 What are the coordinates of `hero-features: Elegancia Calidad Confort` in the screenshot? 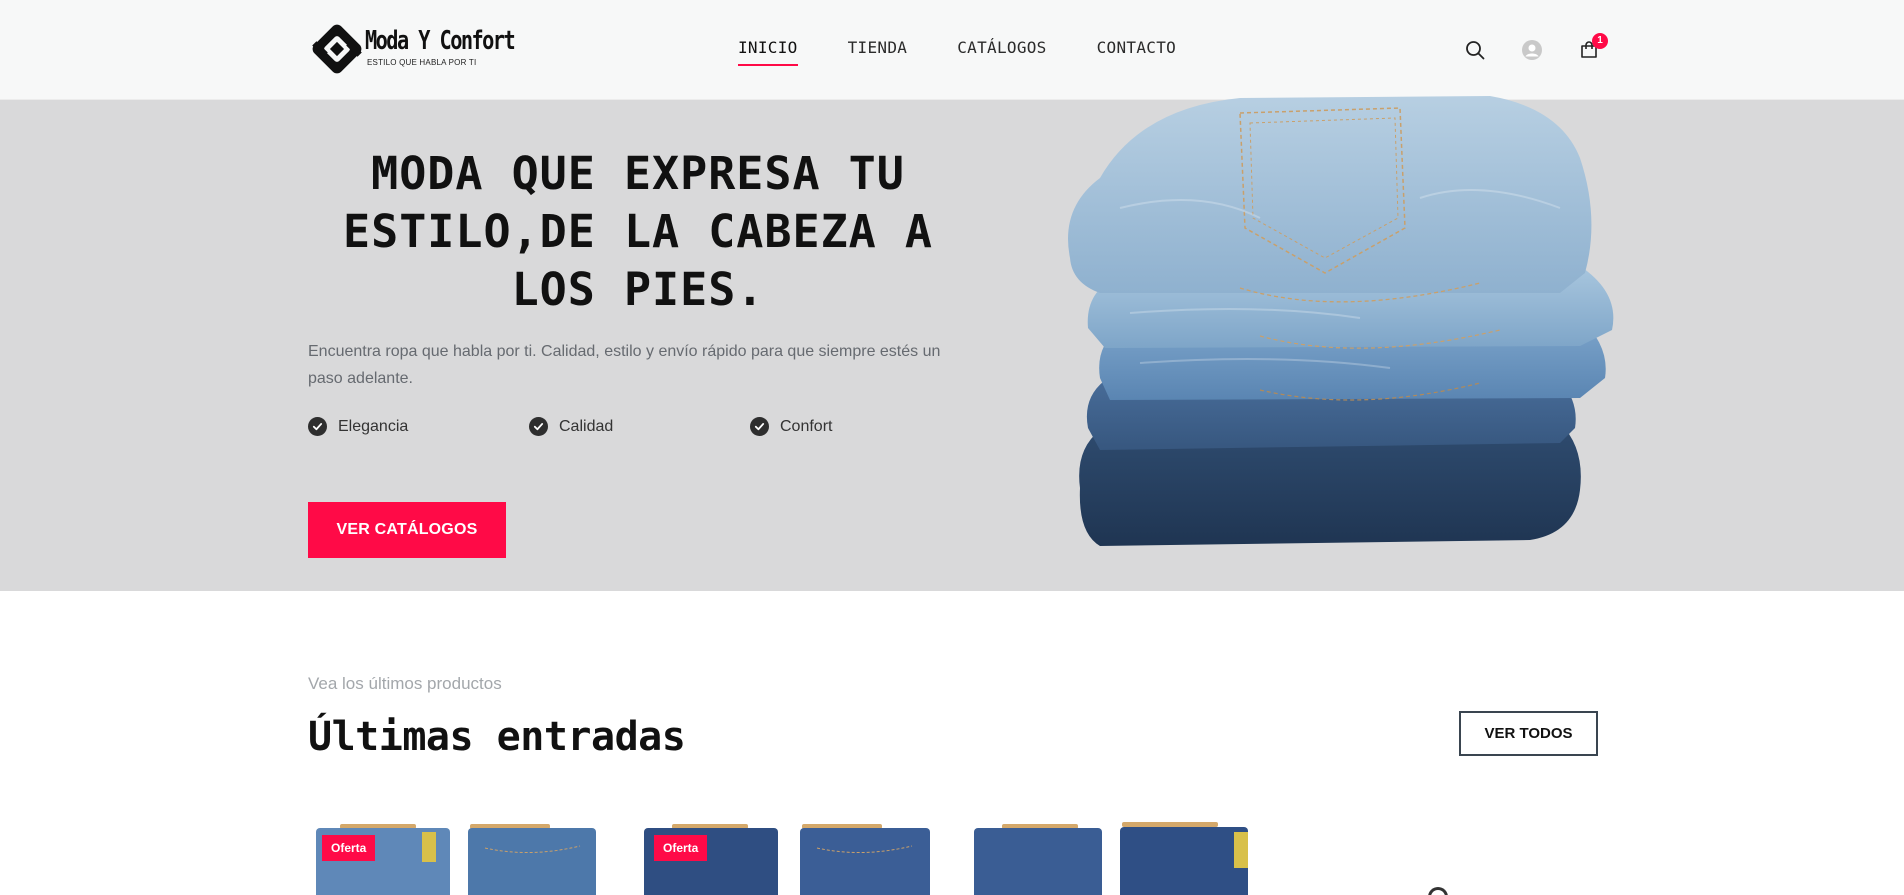 It's located at (658, 429).